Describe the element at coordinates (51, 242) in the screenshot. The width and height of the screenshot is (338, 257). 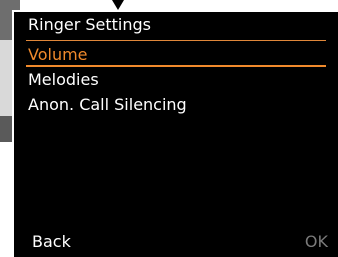
I see `back-softkey: Back` at that location.